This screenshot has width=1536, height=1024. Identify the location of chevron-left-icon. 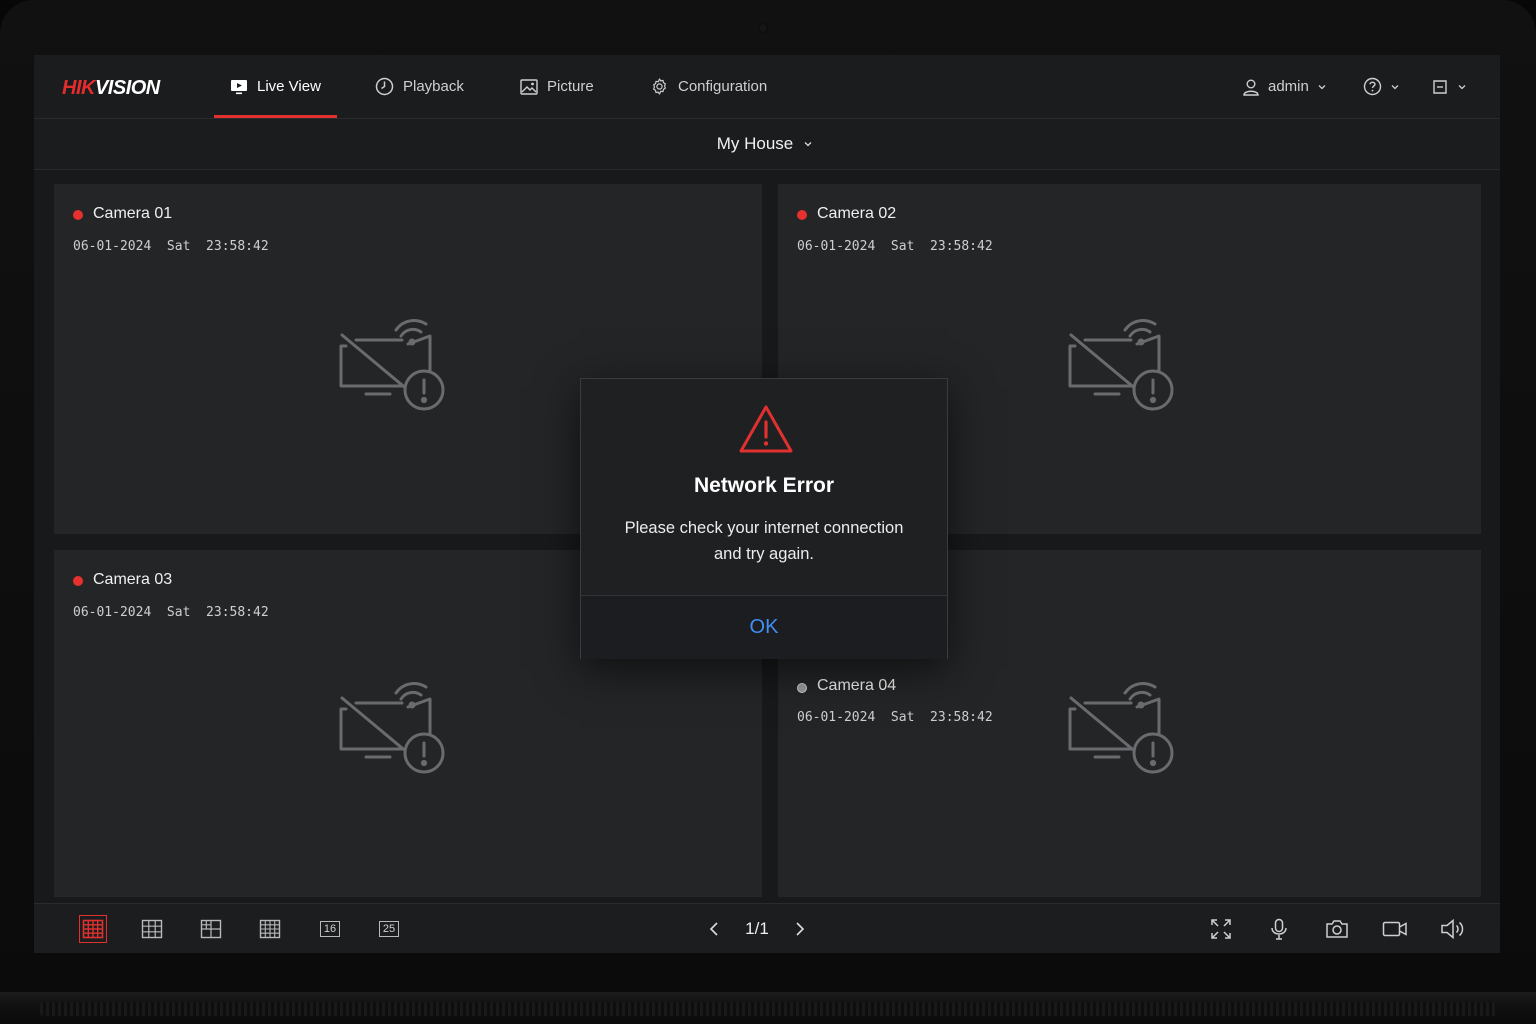
(713, 929).